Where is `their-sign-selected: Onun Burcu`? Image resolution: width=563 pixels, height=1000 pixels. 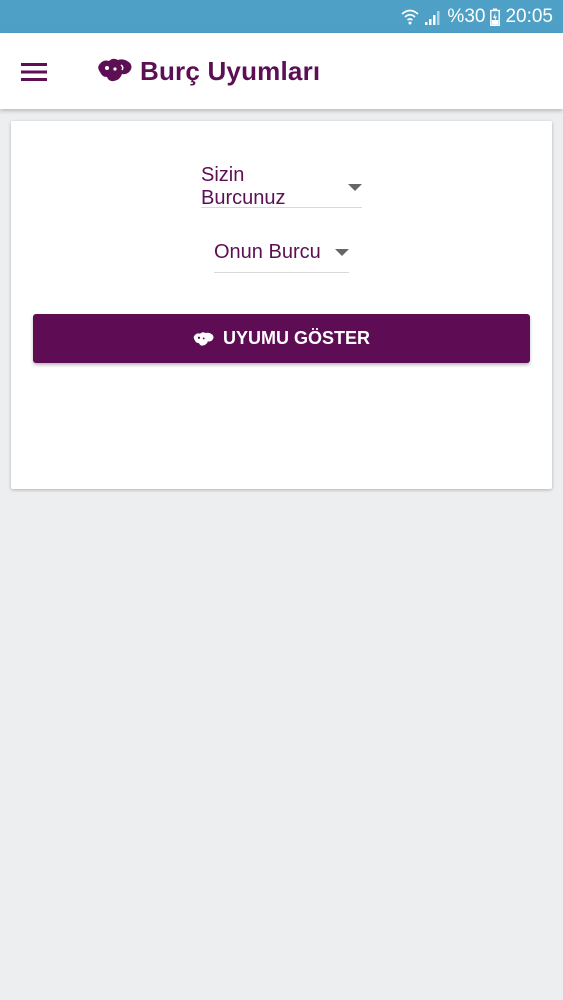 their-sign-selected: Onun Burcu is located at coordinates (267, 251).